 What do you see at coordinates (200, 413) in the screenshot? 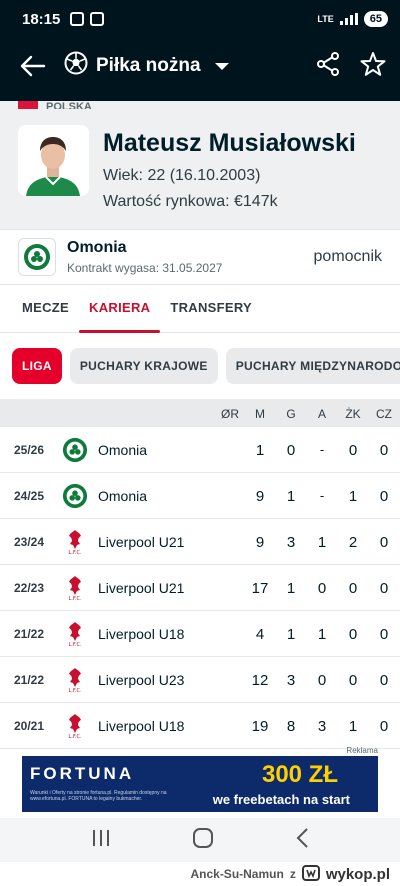
I see `career-table-header: ØR M G A ŻK CZ` at bounding box center [200, 413].